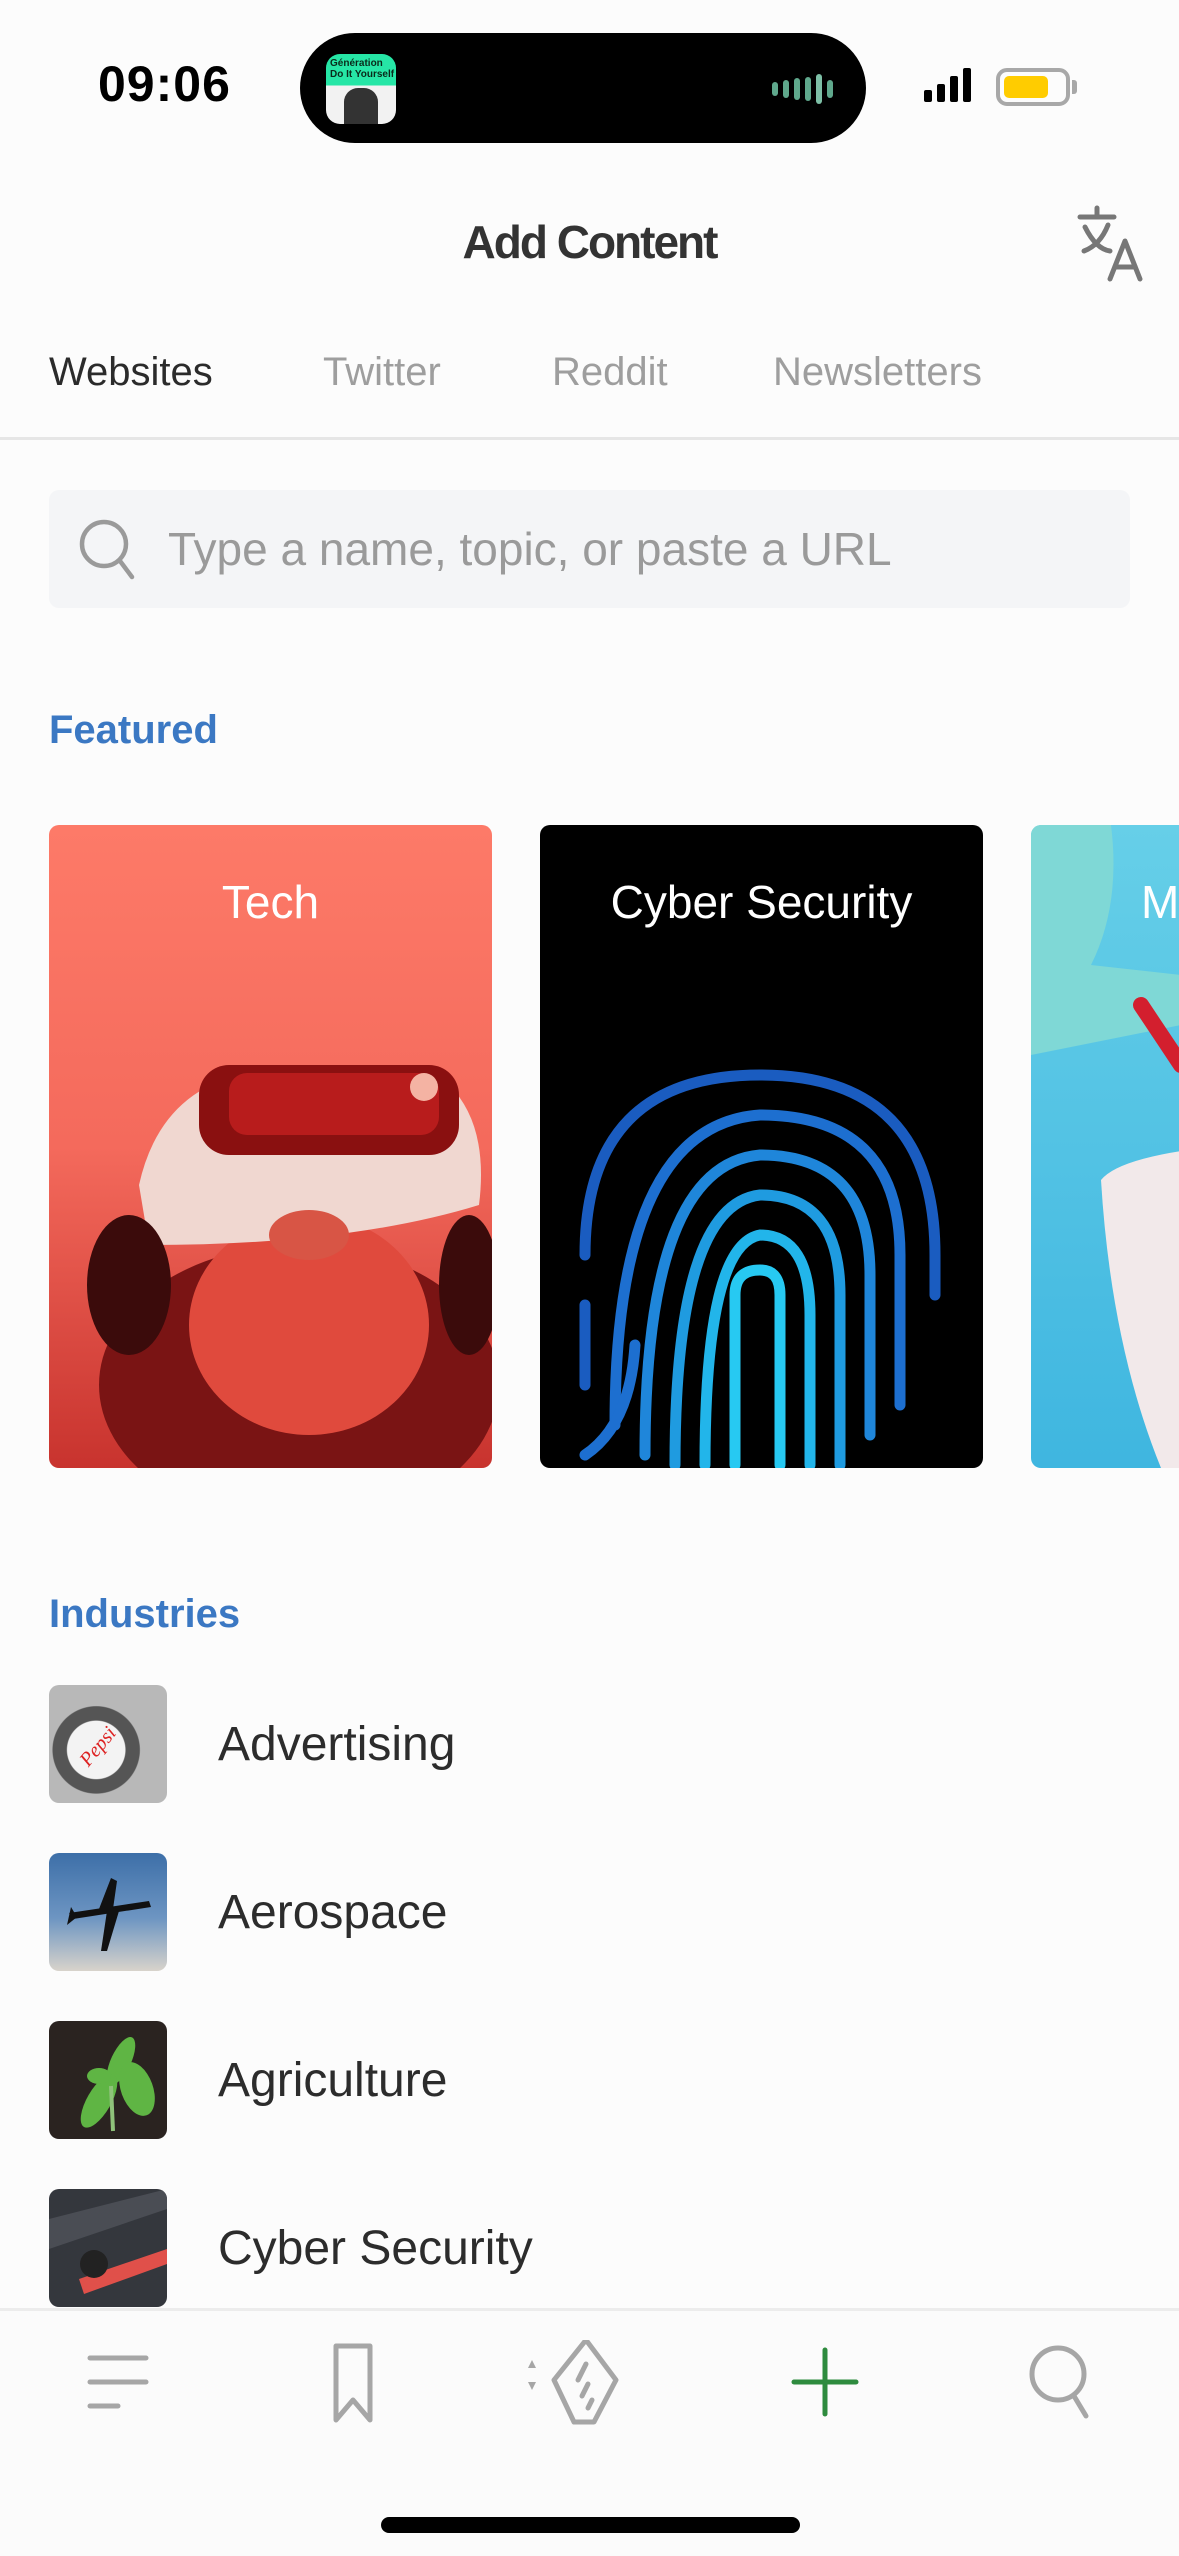  Describe the element at coordinates (270, 1146) in the screenshot. I see `featured-card-tech: Tech` at that location.